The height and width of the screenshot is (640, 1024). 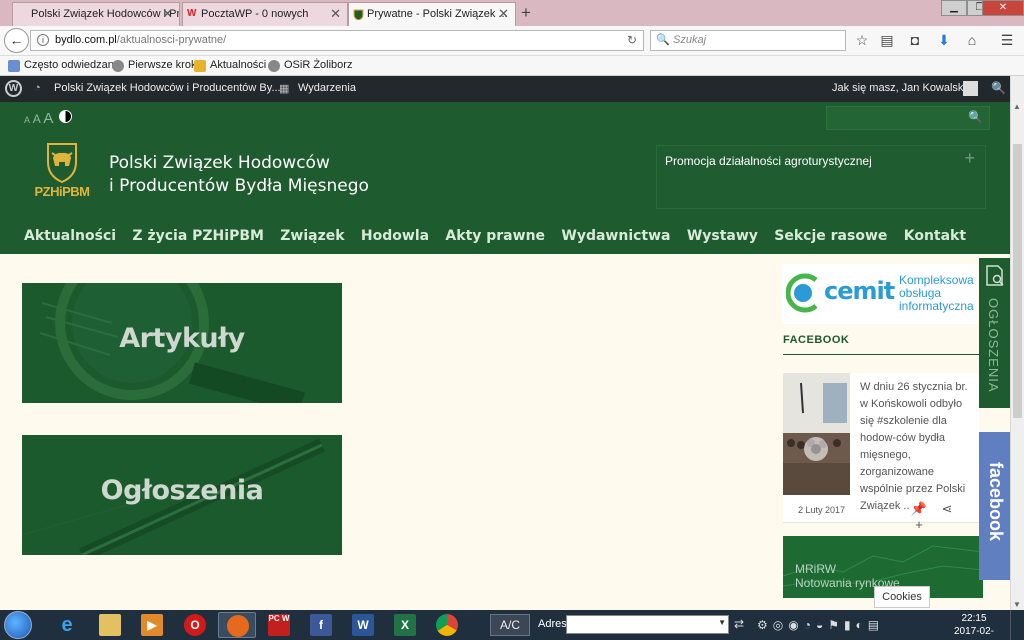 What do you see at coordinates (748, 40) in the screenshot?
I see `browser-search-input: 🔍 Szukaj` at bounding box center [748, 40].